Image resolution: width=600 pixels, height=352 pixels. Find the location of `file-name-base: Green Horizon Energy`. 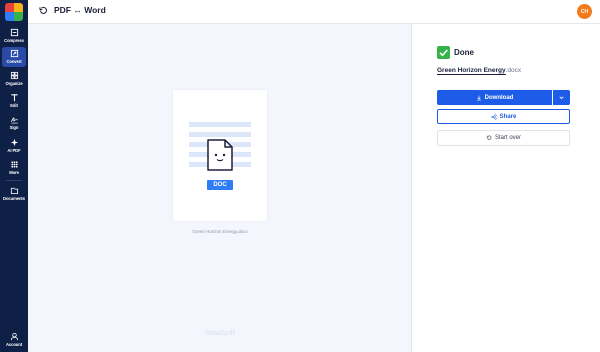

file-name-base: Green Horizon Energy is located at coordinates (471, 71).